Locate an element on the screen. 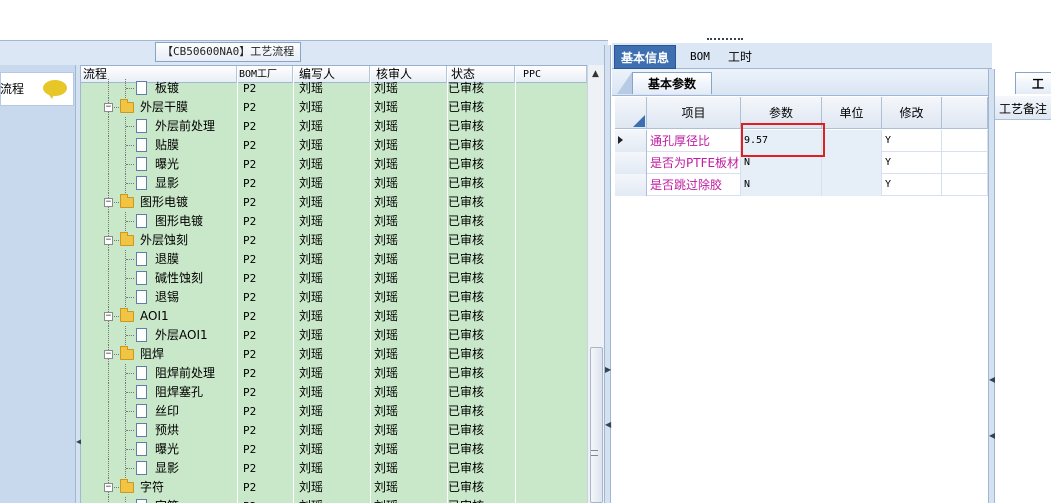 Image resolution: width=1051 pixels, height=503 pixels. table-row: 阻焊塞孔 P2 刘瑶 刘瑶 已审核 is located at coordinates (334, 392).